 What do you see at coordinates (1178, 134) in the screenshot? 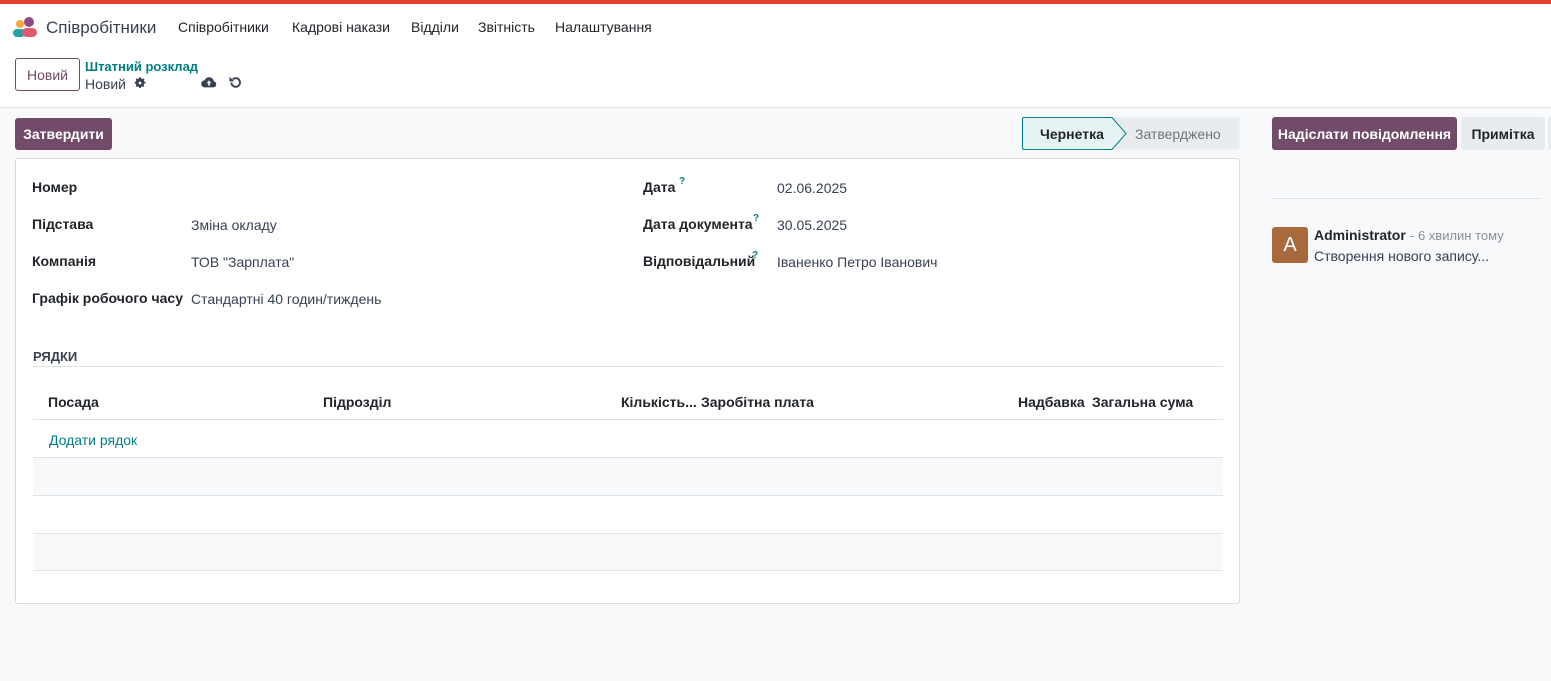
I see `status-approved: Затверджено` at bounding box center [1178, 134].